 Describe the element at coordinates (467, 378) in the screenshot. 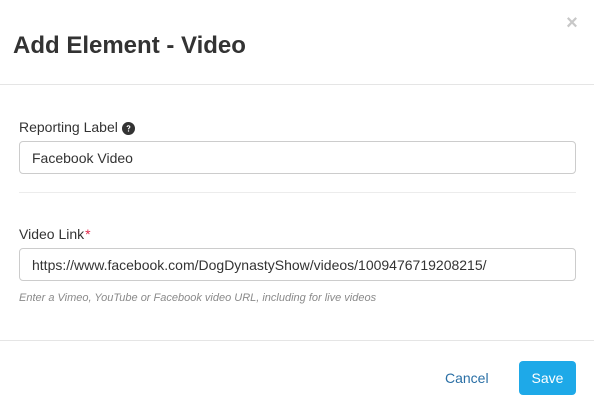

I see `cancel-button: Cancel` at that location.